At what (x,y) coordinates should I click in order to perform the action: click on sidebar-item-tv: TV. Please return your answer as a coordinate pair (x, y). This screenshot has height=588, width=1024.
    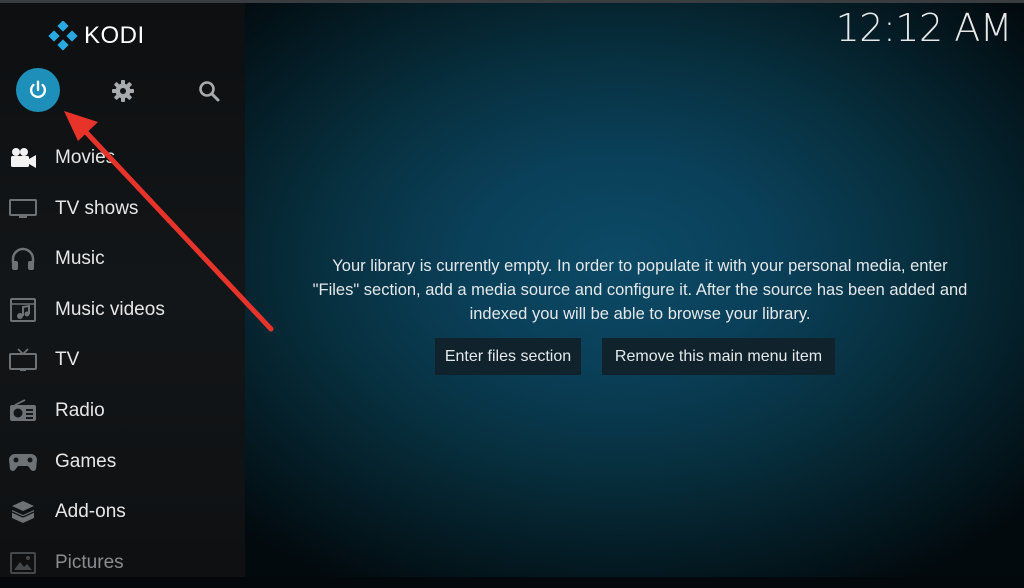
    Looking at the image, I should click on (122, 360).